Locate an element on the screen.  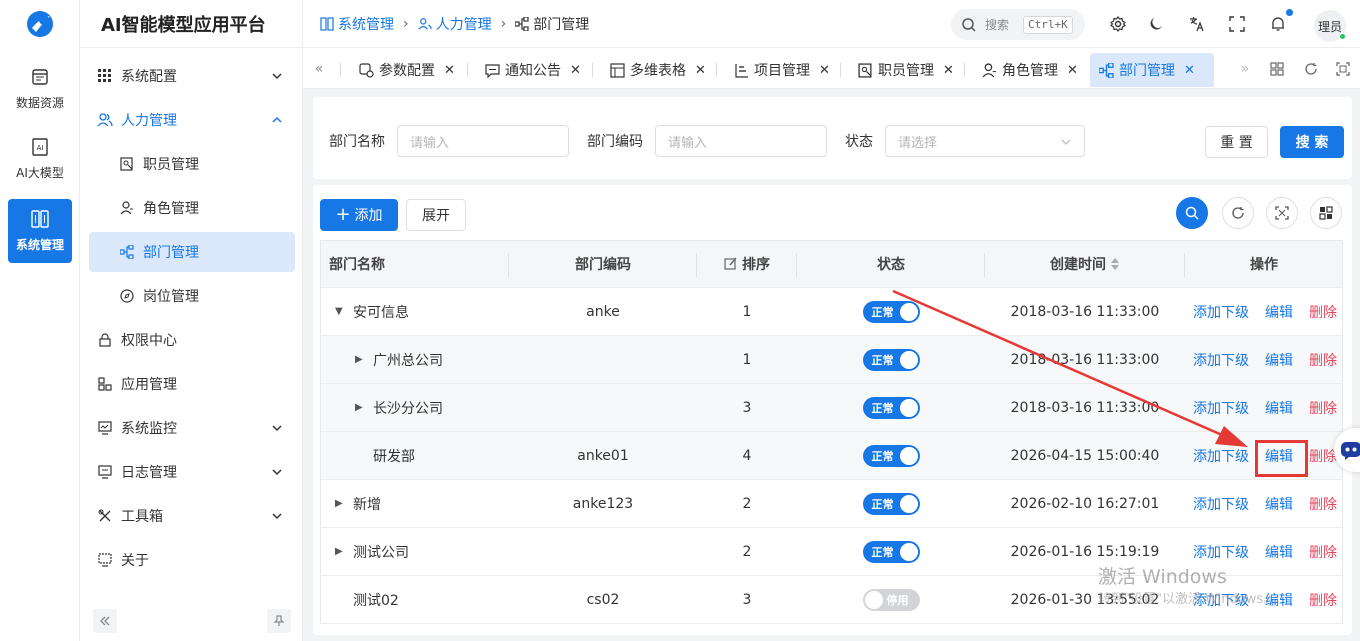
status-toggle: 停用 is located at coordinates (891, 599).